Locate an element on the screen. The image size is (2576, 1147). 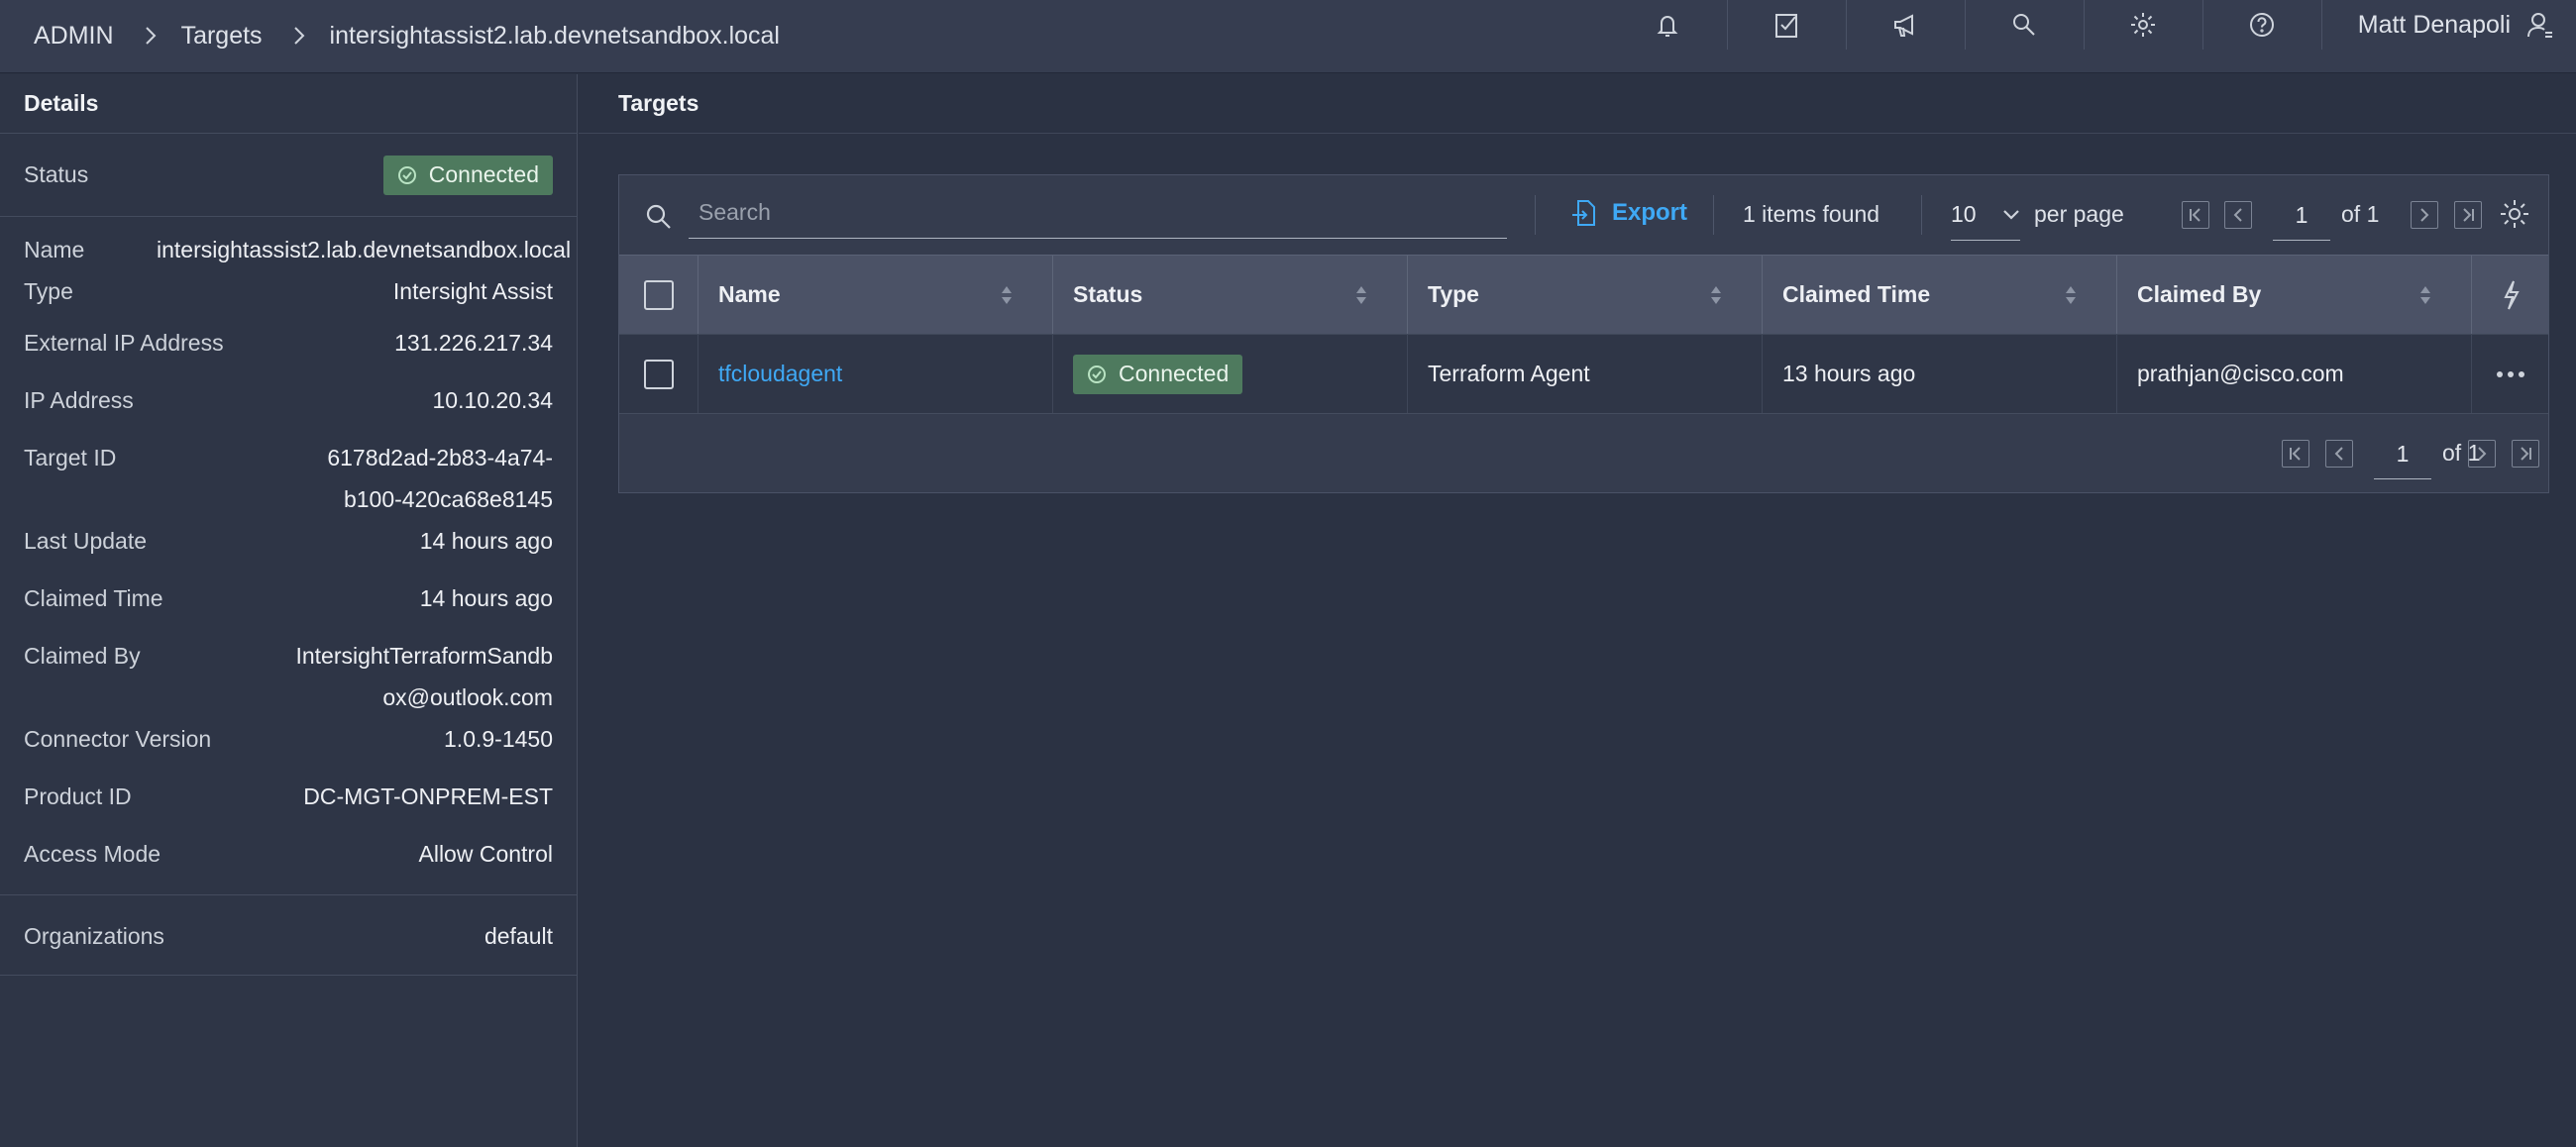
detail-label: Last Update is located at coordinates (86, 541).